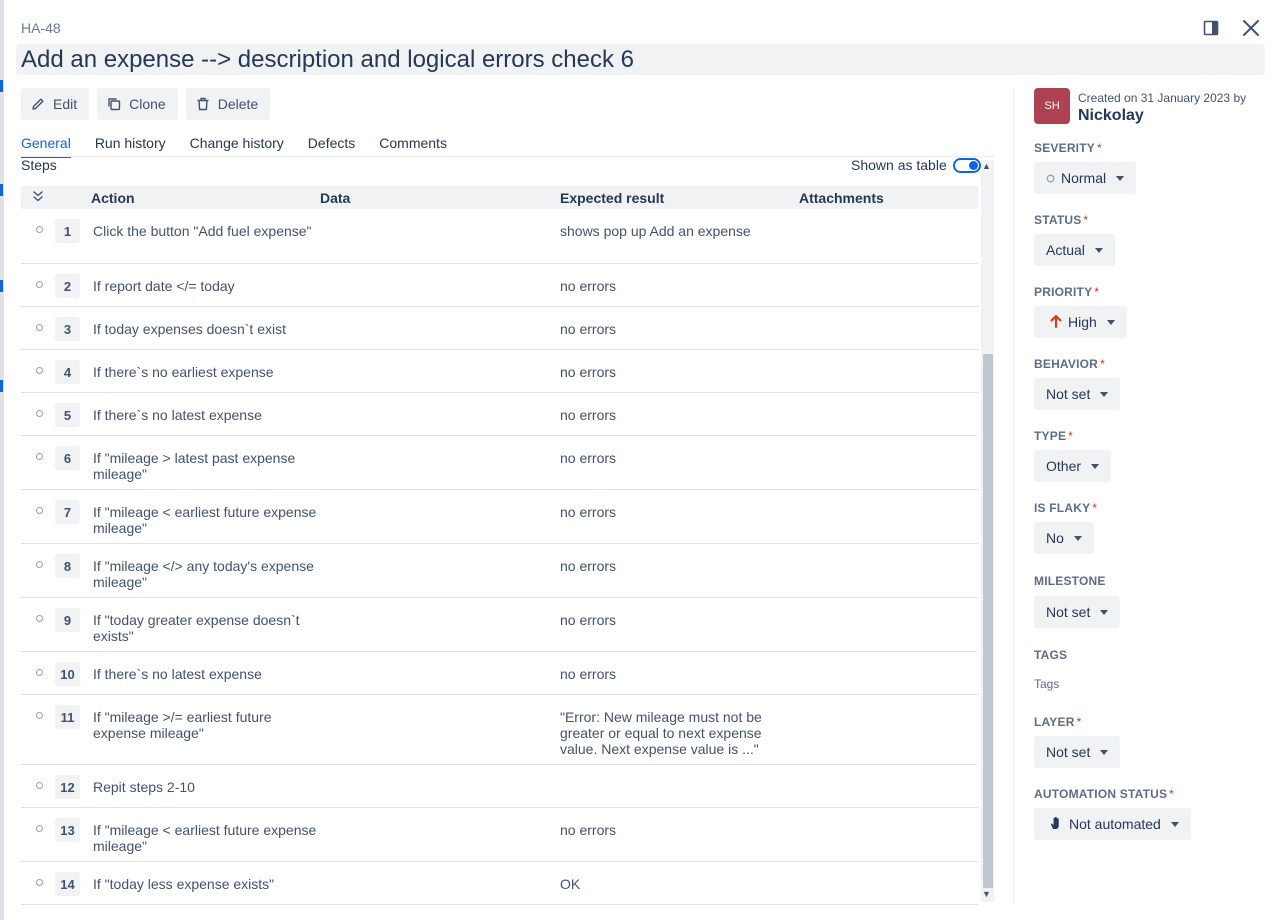 This screenshot has height=920, width=1281. What do you see at coordinates (38, 104) in the screenshot?
I see `pencil-icon` at bounding box center [38, 104].